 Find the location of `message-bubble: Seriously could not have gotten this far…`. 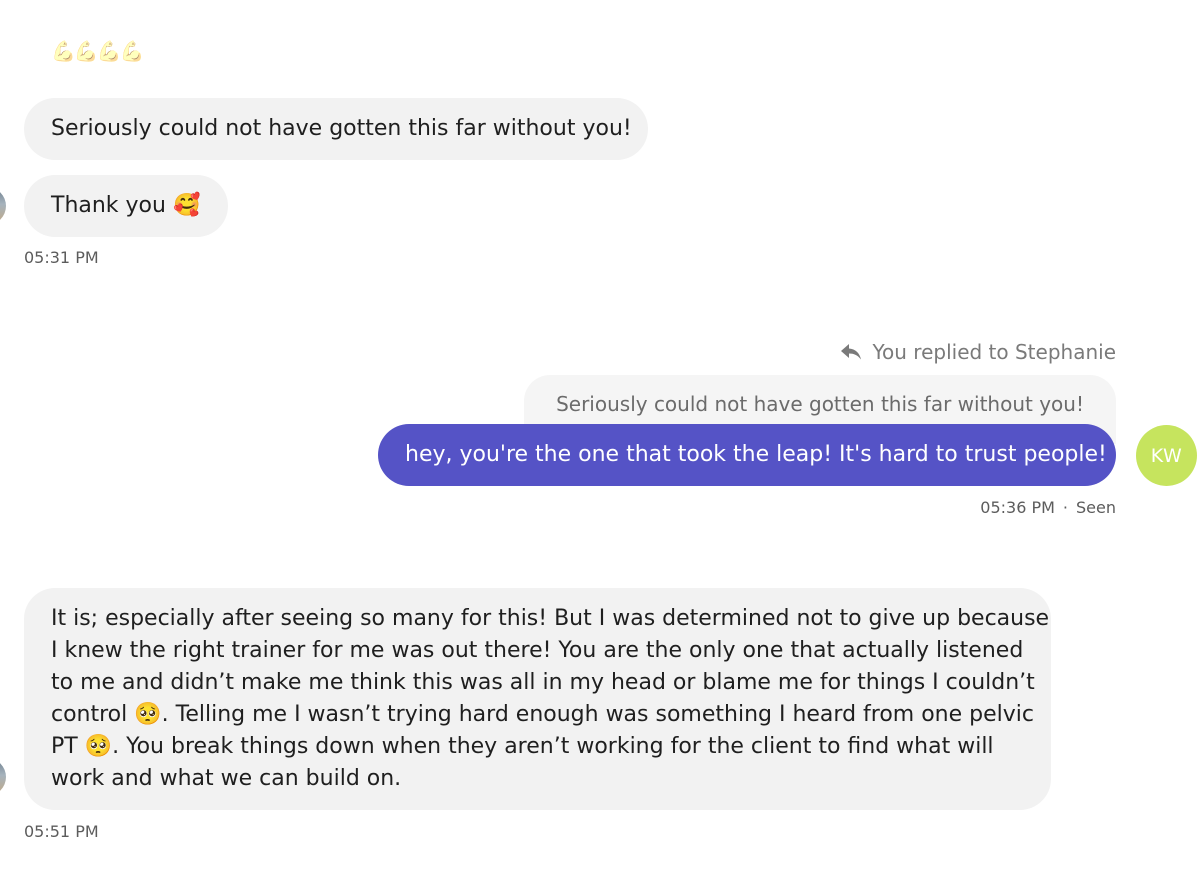

message-bubble: Seriously could not have gotten this far… is located at coordinates (336, 129).